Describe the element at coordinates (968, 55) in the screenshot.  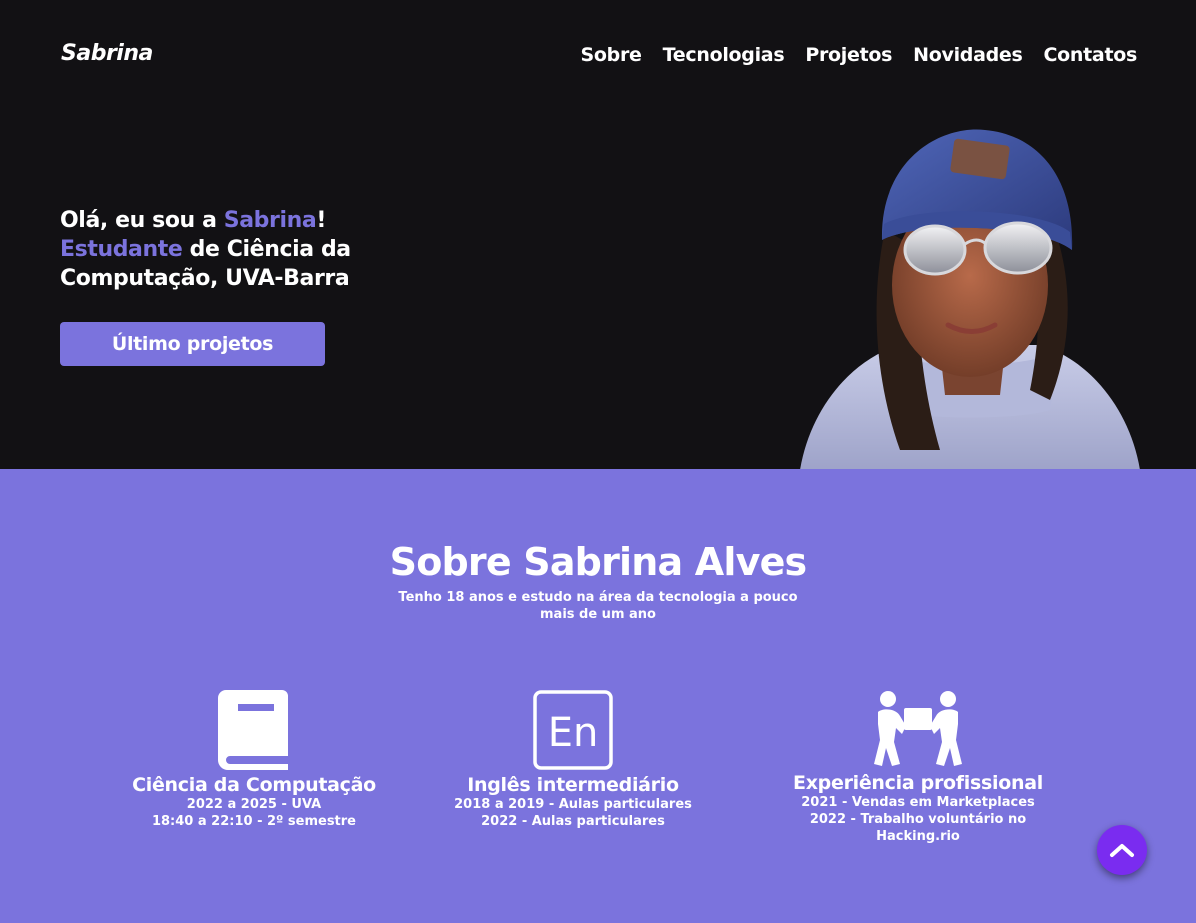
I see `nav-item-novidades: Novidades` at that location.